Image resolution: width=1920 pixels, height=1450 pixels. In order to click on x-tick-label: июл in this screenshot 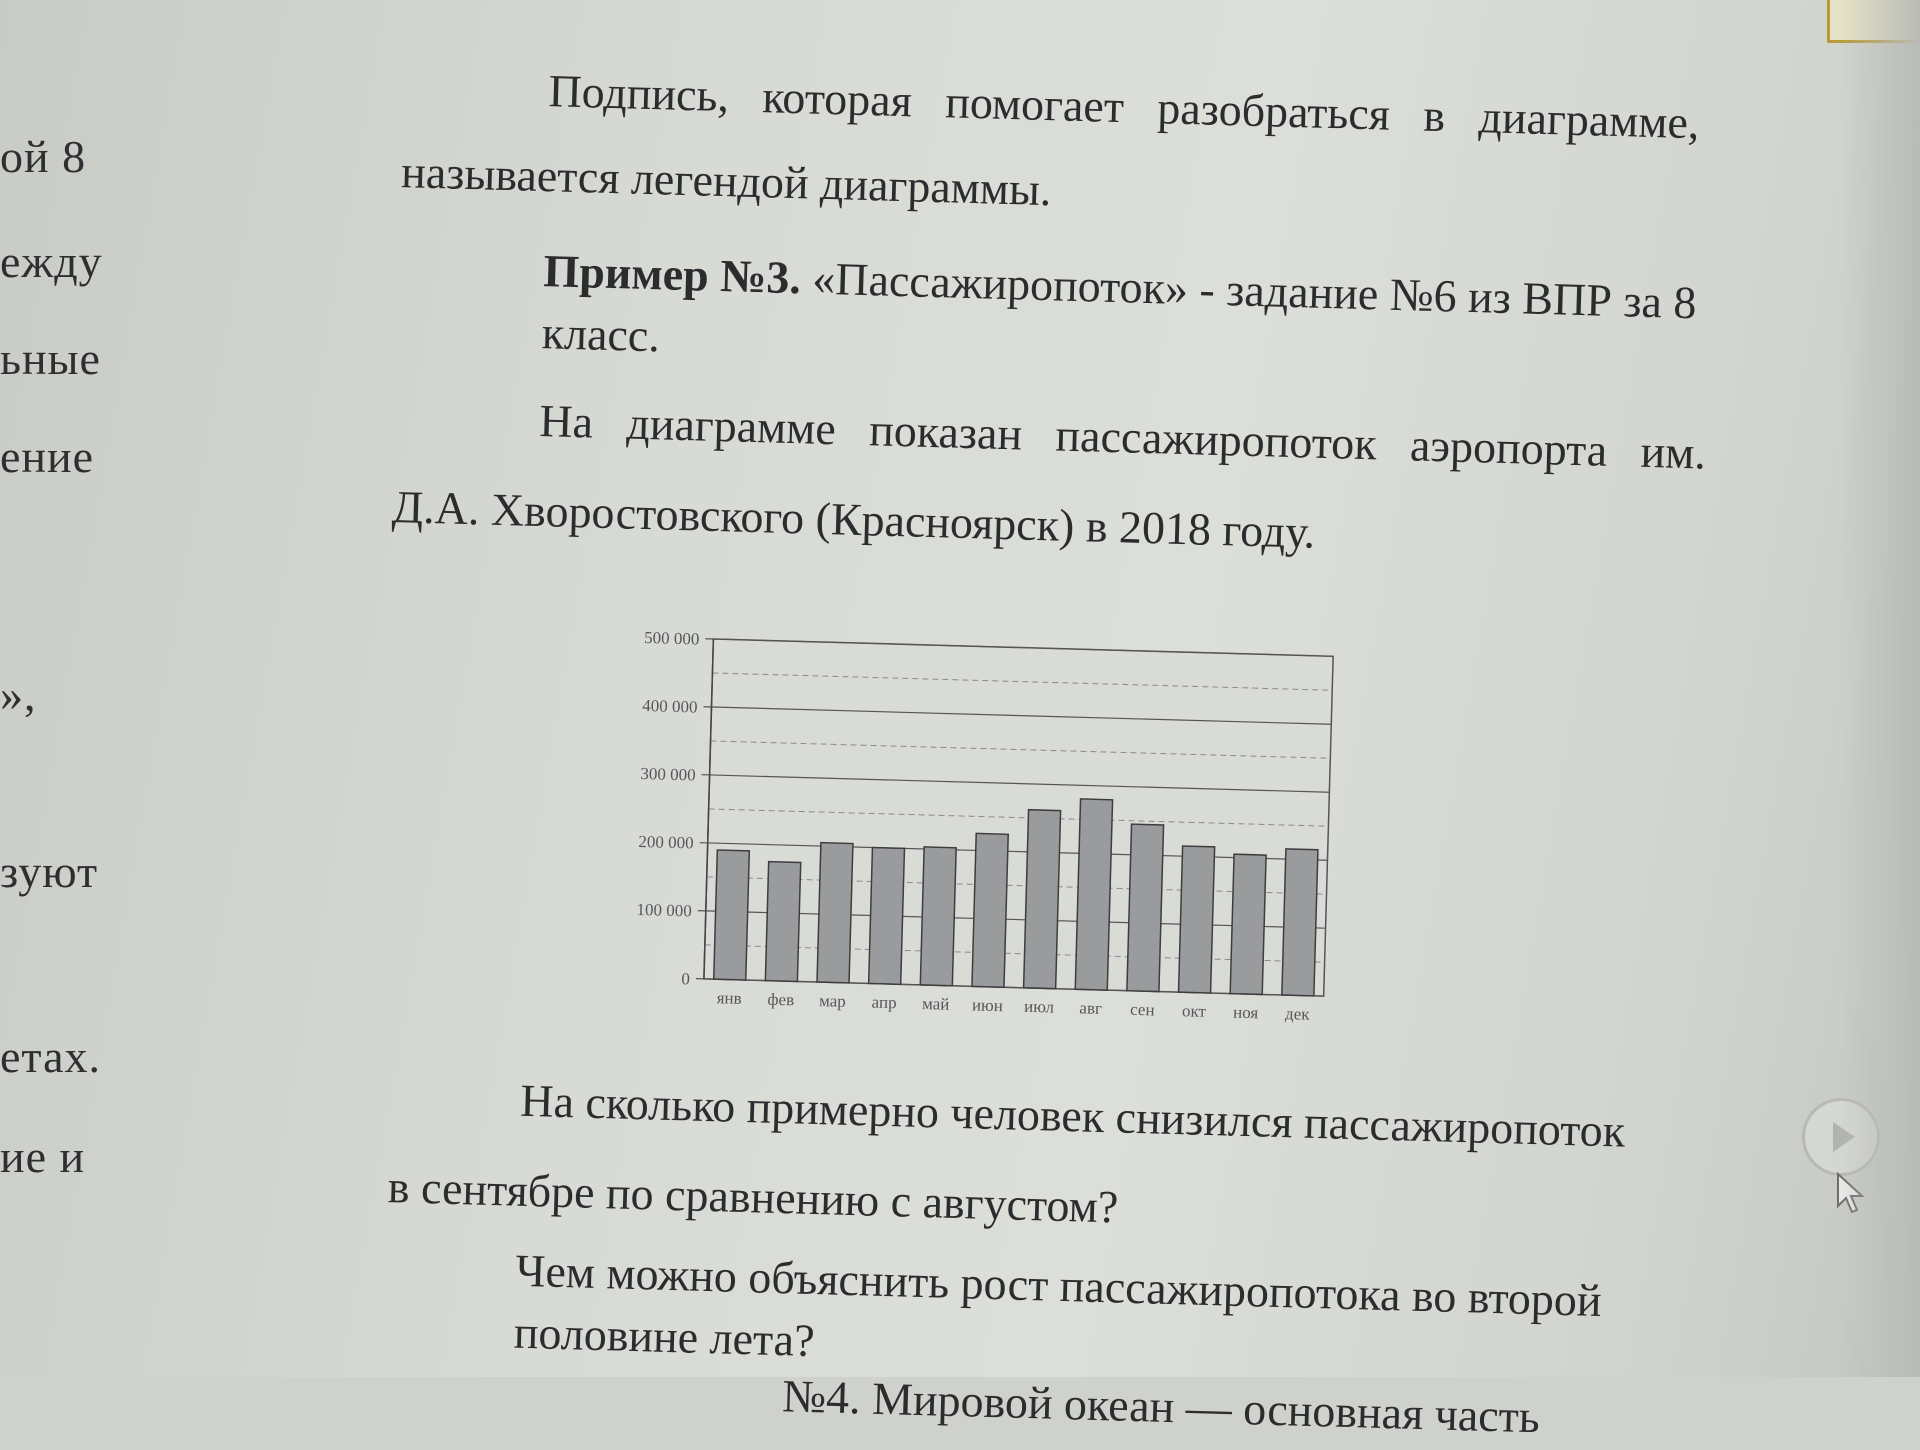, I will do `click(1039, 1007)`.